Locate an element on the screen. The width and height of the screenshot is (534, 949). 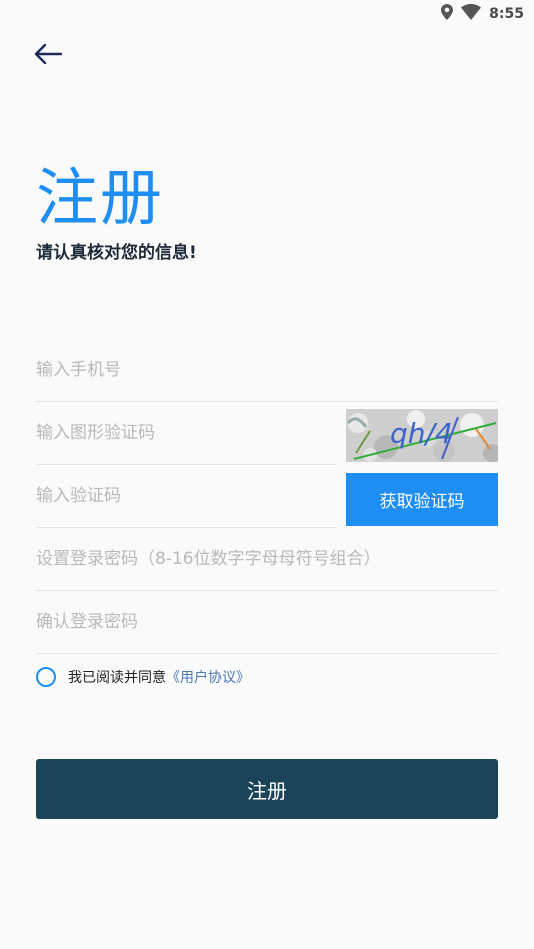
location-icon is located at coordinates (447, 14).